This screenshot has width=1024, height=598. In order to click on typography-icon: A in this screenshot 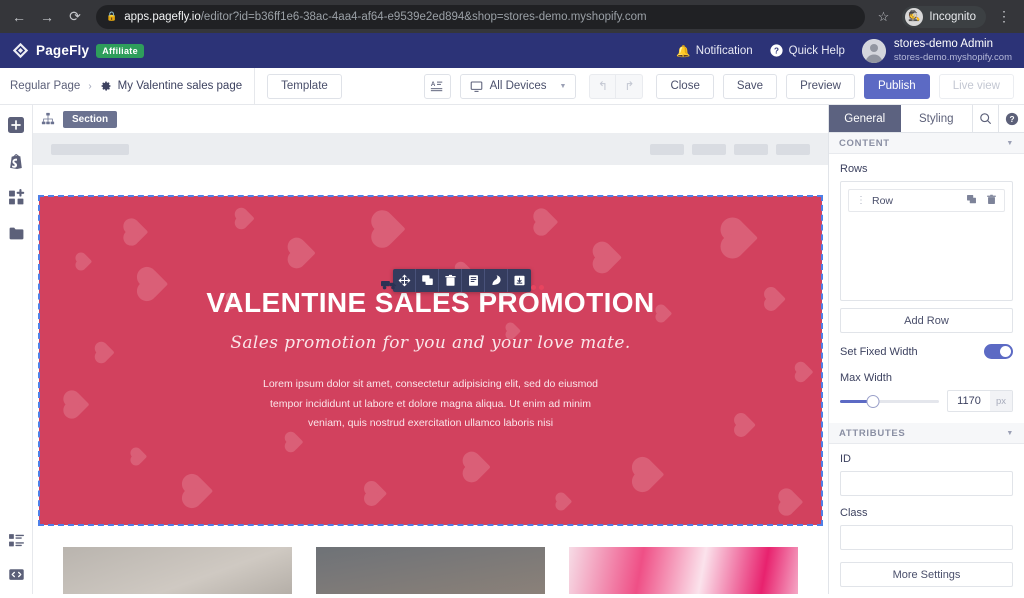, I will do `click(437, 86)`.